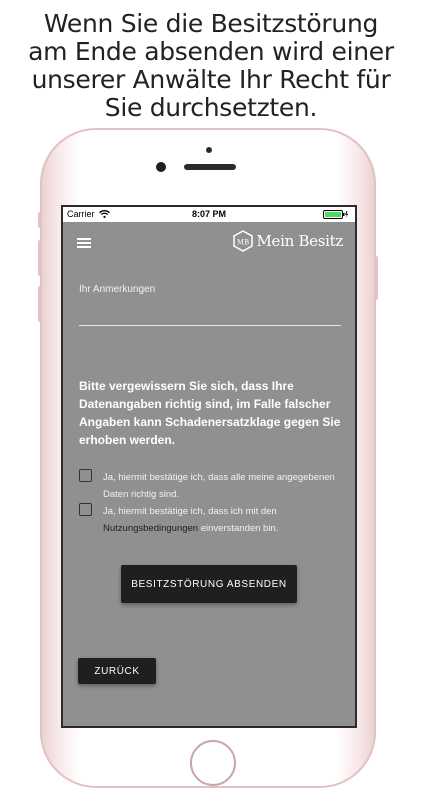 This screenshot has width=422, height=788. I want to click on proximity-sensor, so click(161, 167).